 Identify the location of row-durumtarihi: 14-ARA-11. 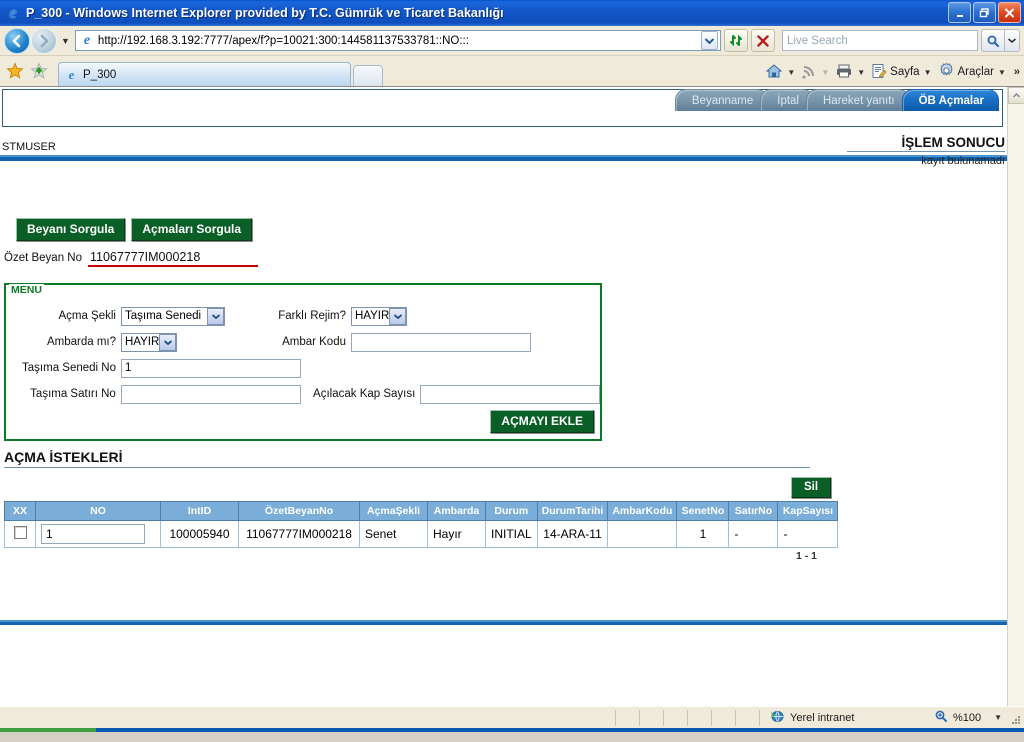
(572, 534).